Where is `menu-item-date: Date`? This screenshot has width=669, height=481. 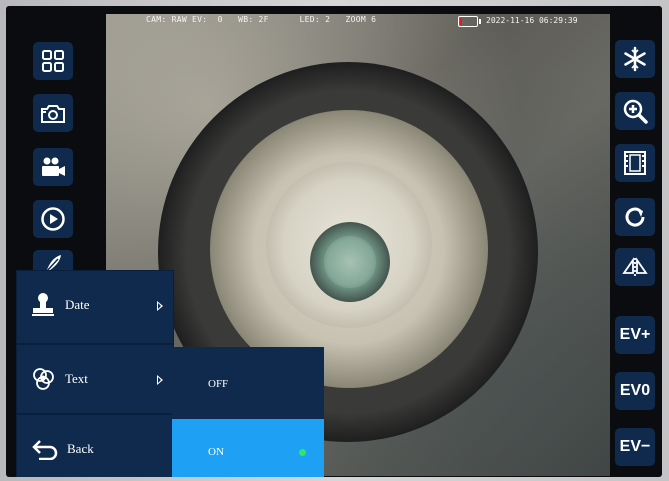
menu-item-date: Date is located at coordinates (95, 307).